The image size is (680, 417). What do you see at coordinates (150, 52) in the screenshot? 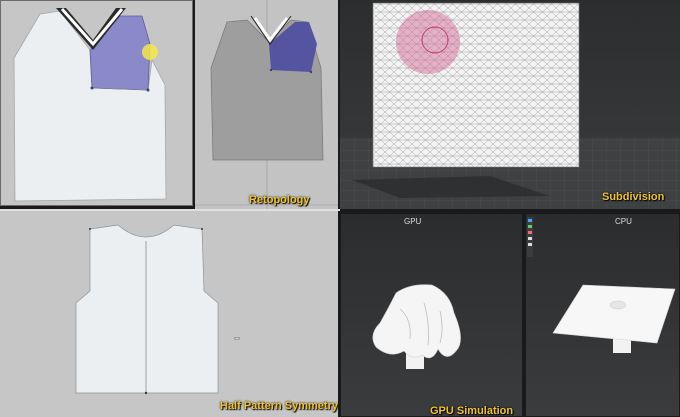
I see `cursor-icon` at bounding box center [150, 52].